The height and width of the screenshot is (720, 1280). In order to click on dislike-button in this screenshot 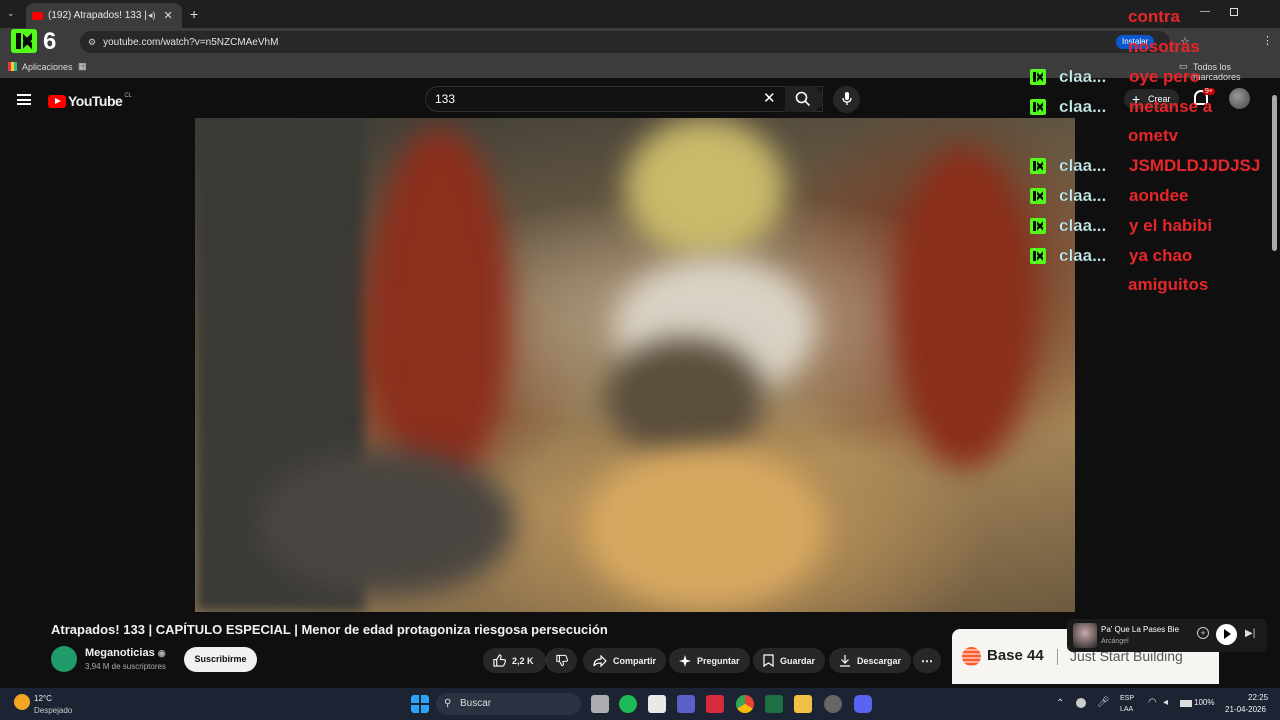, I will do `click(561, 660)`.